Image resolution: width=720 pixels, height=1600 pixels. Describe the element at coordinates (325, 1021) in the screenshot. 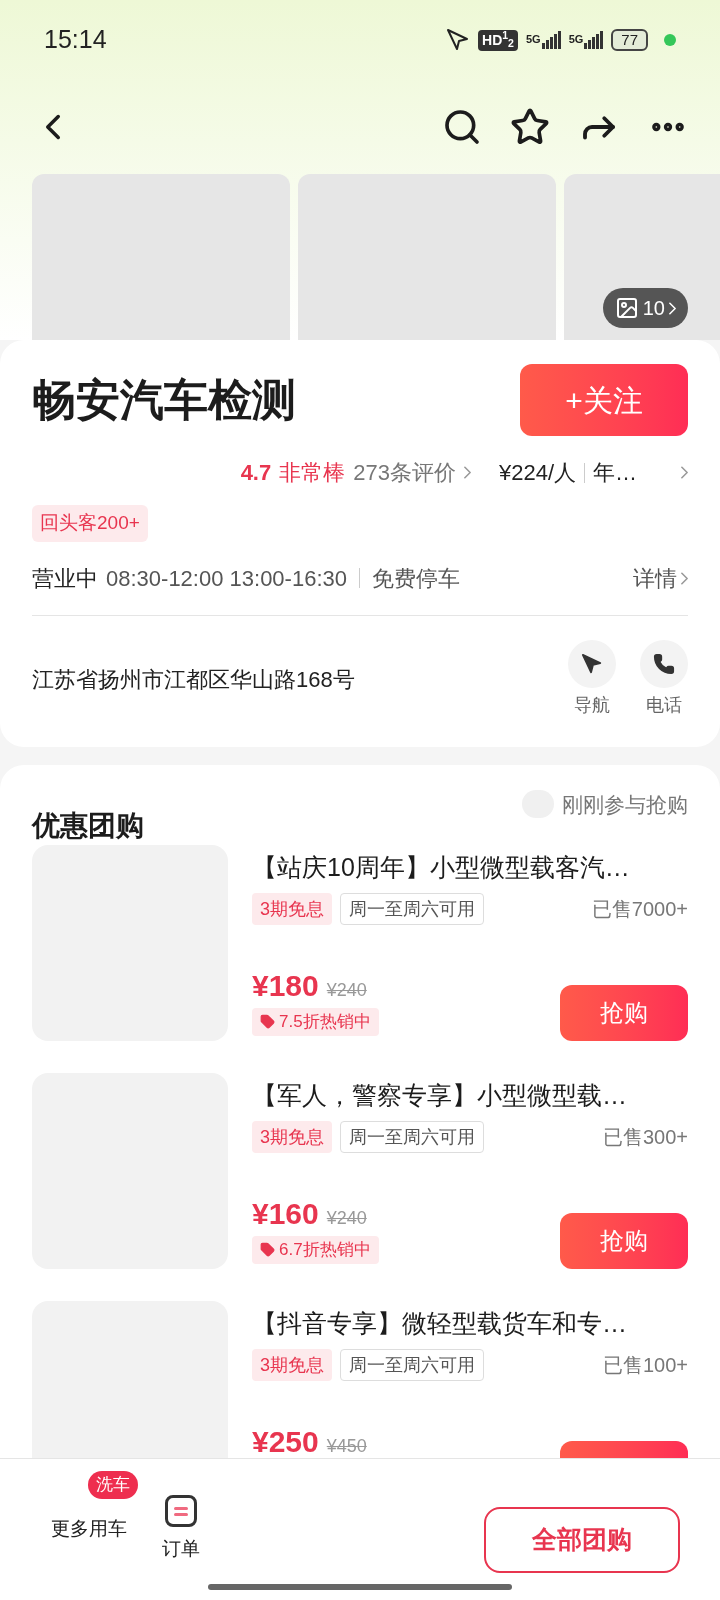

I see `discount-text: 7.5折热销中` at that location.